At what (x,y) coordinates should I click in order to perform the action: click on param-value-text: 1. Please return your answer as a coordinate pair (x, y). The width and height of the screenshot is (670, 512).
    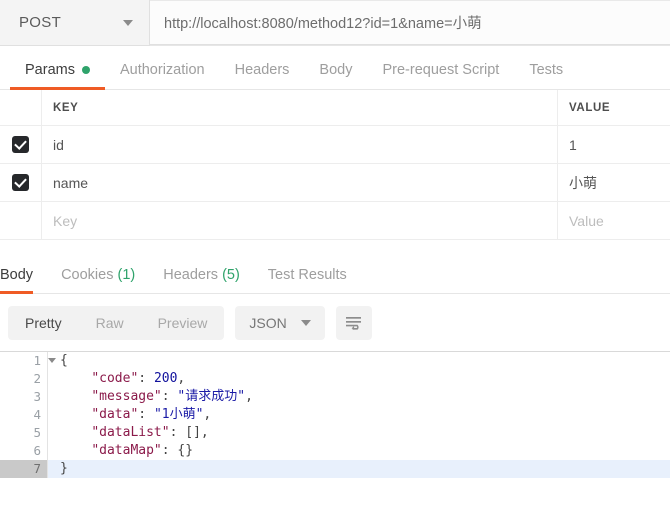
    Looking at the image, I should click on (573, 144).